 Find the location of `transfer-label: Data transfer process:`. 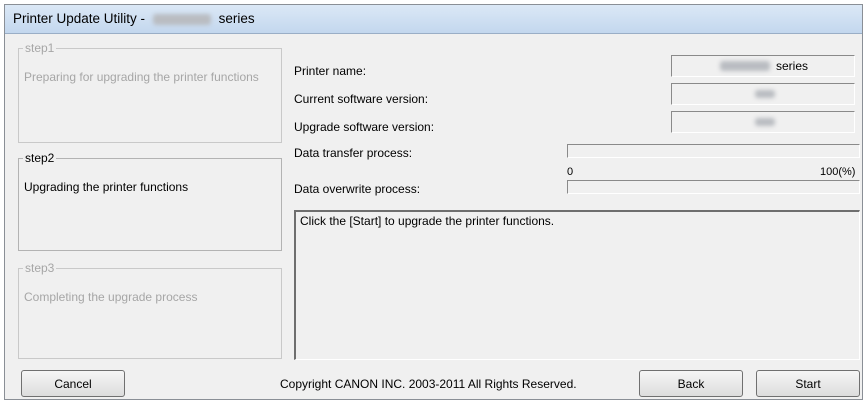

transfer-label: Data transfer process: is located at coordinates (353, 153).